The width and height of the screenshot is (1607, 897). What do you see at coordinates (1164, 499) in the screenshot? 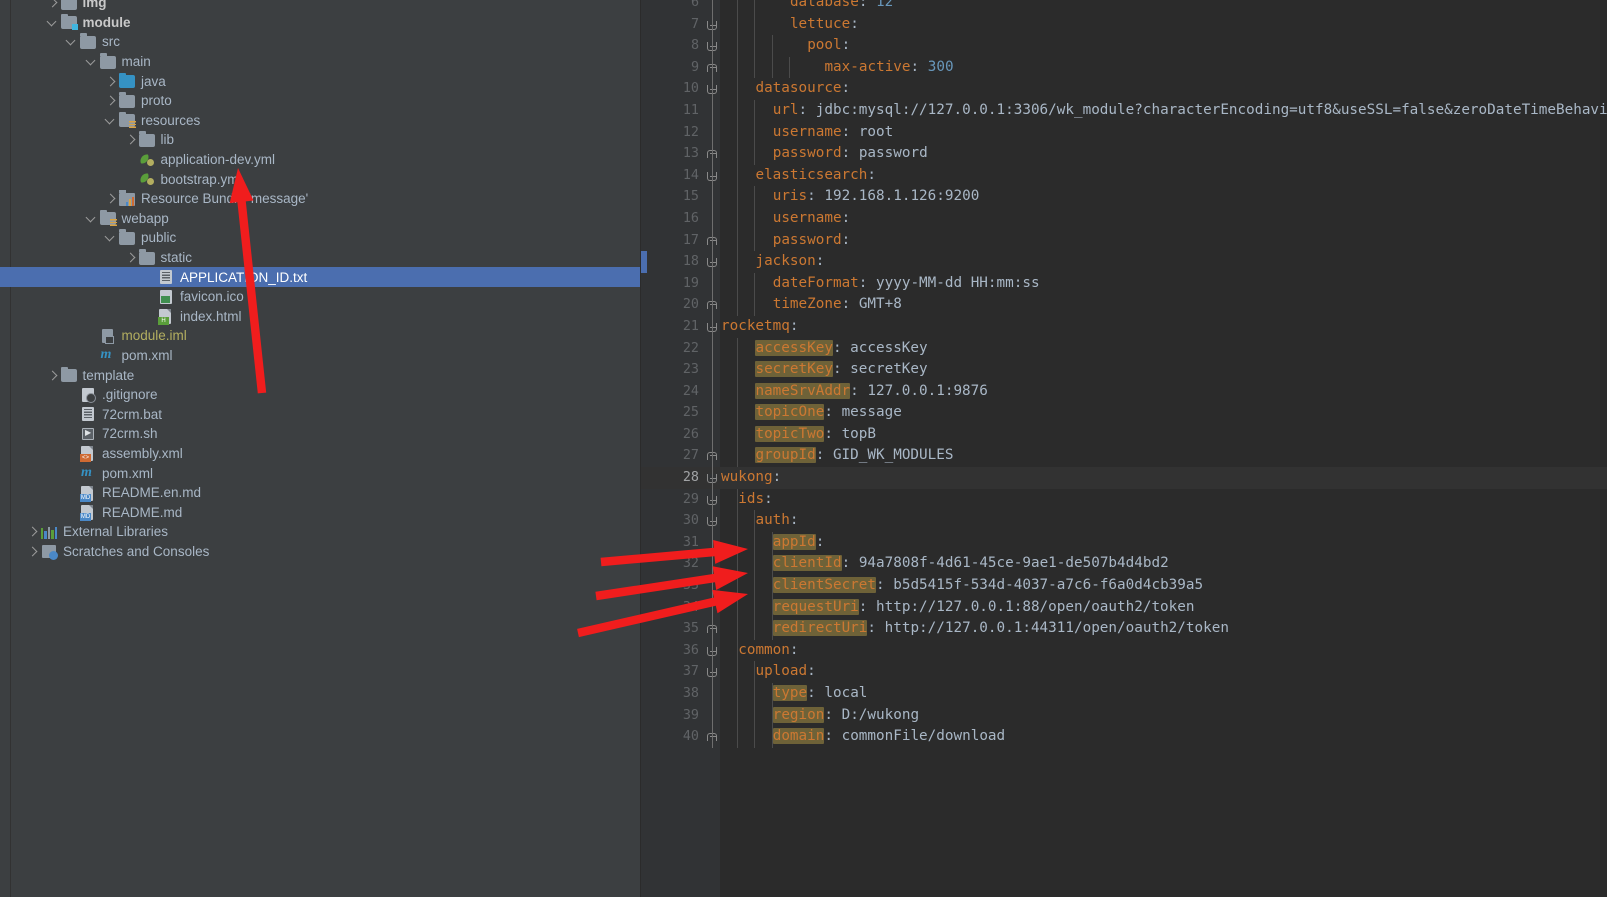
I see `code-line: ids:` at bounding box center [1164, 499].